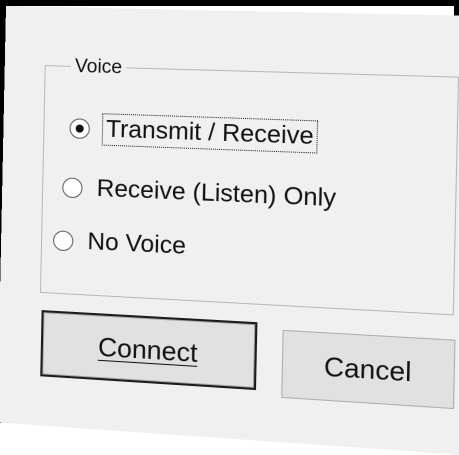  I want to click on cancel-button-label: Cancel, so click(367, 368).